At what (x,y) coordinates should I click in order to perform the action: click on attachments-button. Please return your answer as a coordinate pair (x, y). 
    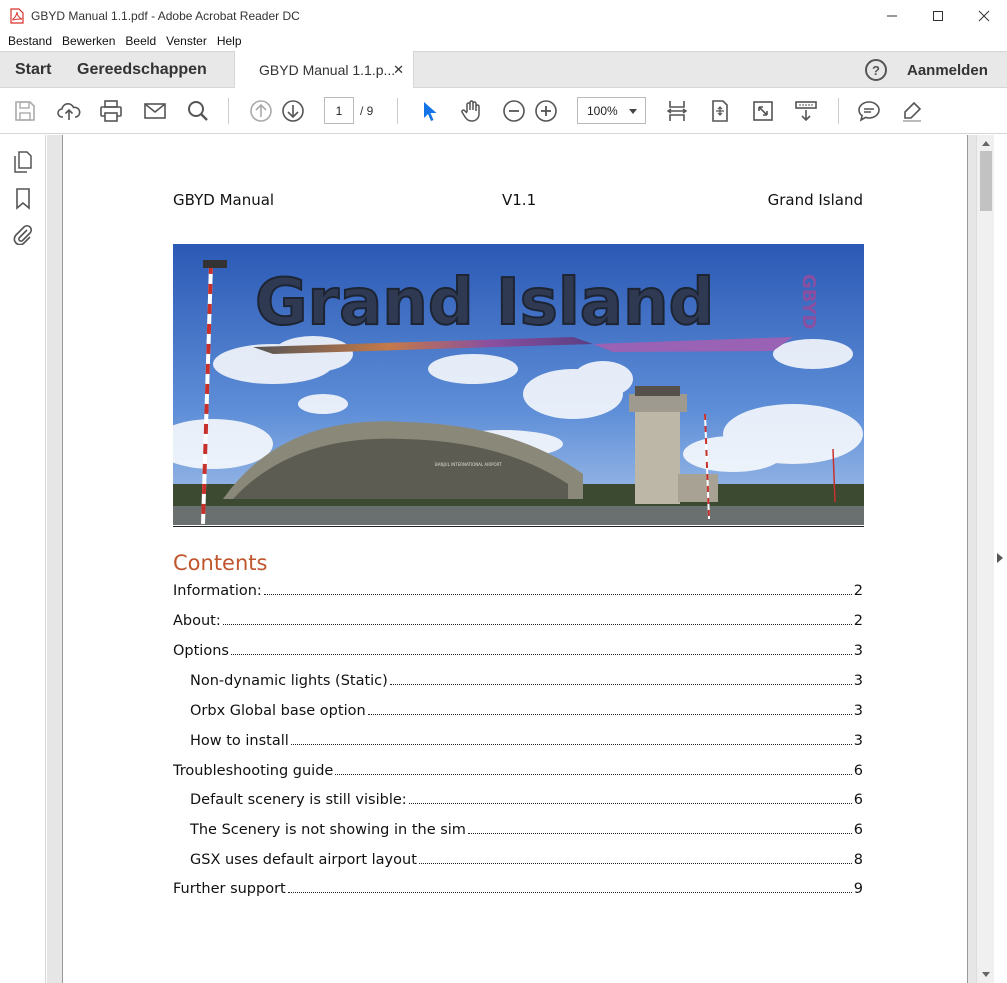
    Looking at the image, I should click on (23, 234).